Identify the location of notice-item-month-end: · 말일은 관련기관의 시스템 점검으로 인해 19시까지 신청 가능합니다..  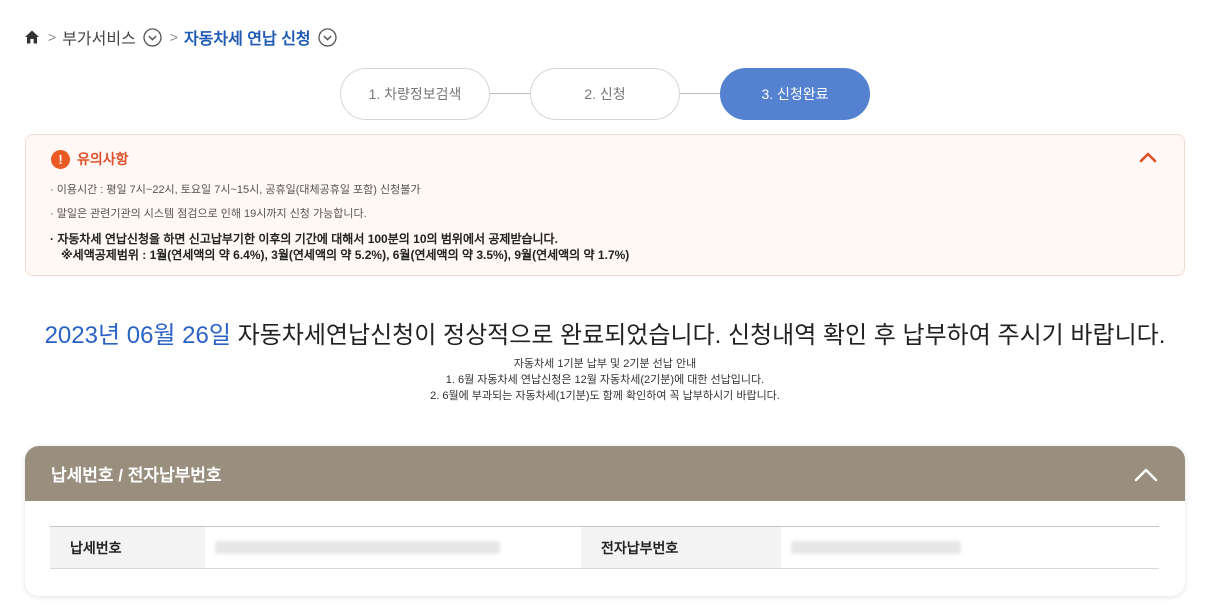
(208, 214).